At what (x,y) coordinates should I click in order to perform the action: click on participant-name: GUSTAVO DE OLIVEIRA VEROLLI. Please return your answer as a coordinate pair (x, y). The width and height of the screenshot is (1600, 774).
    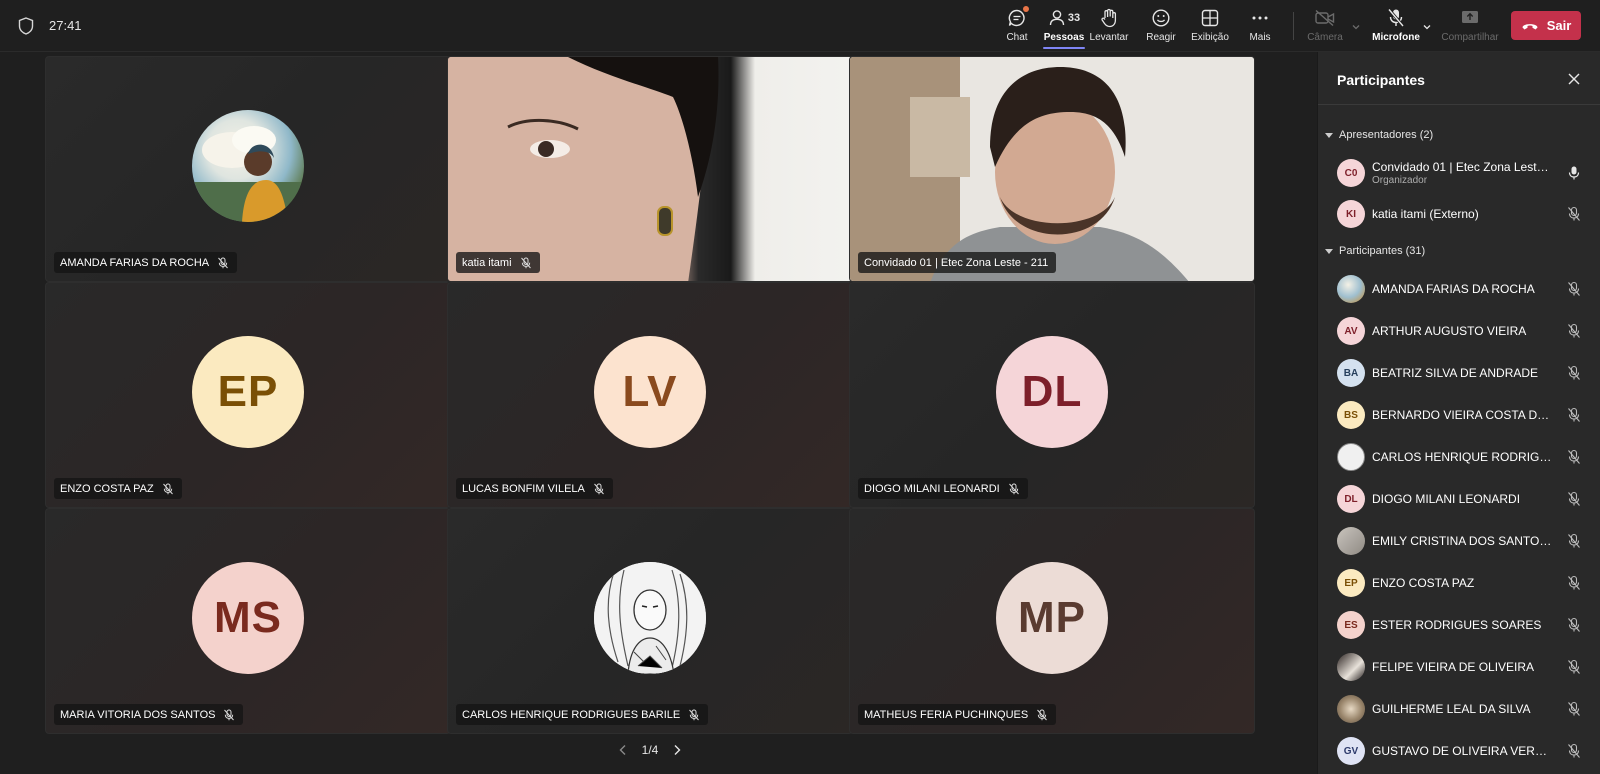
    Looking at the image, I should click on (1462, 751).